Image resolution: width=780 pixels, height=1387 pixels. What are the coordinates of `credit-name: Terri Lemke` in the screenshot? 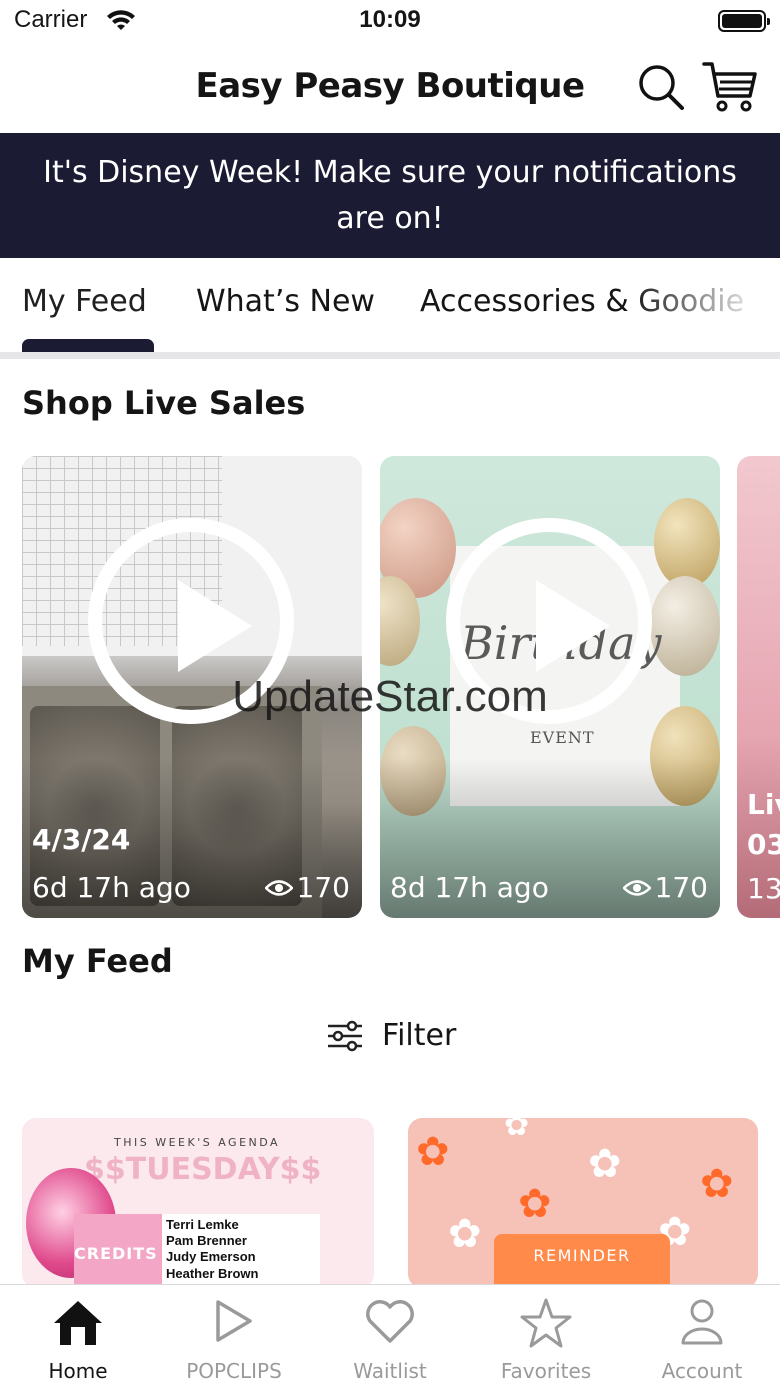 It's located at (202, 1224).